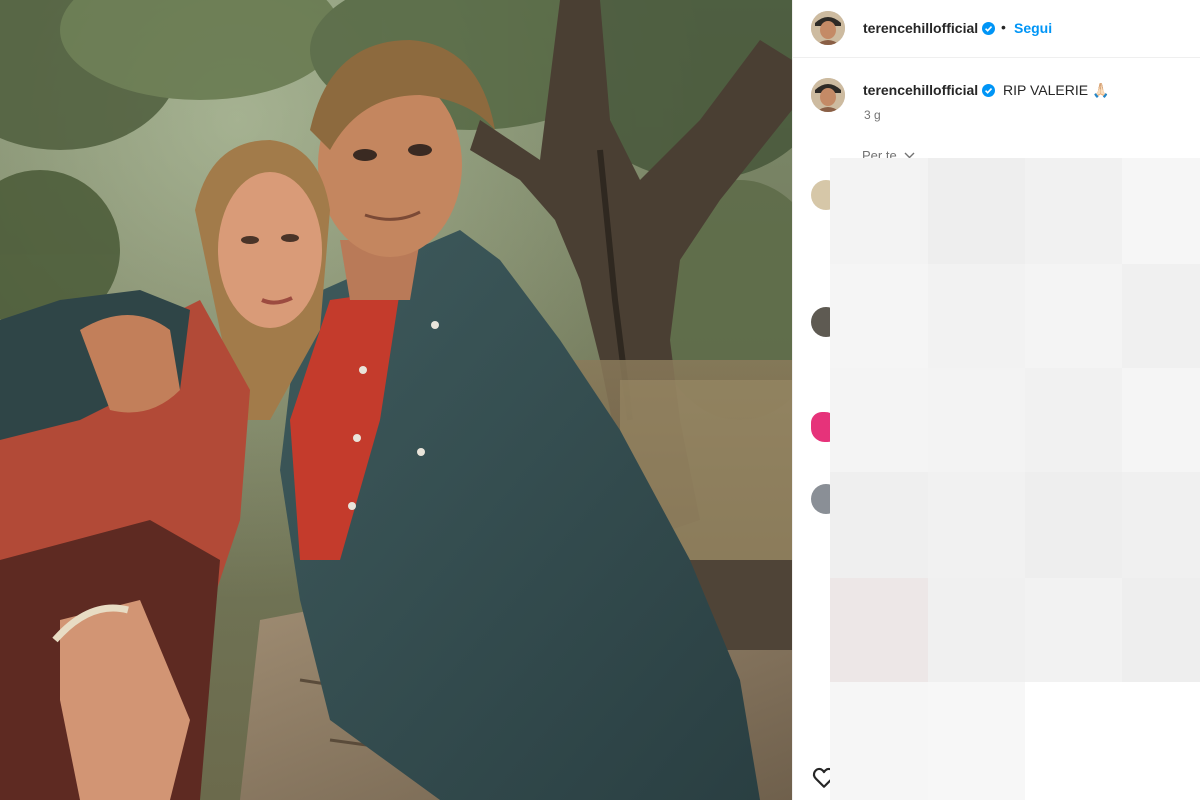 The width and height of the screenshot is (1200, 800). Describe the element at coordinates (996, 102) in the screenshot. I see `caption: terencehillofficial RIP VALERIE 🙏🏻 3 g` at that location.